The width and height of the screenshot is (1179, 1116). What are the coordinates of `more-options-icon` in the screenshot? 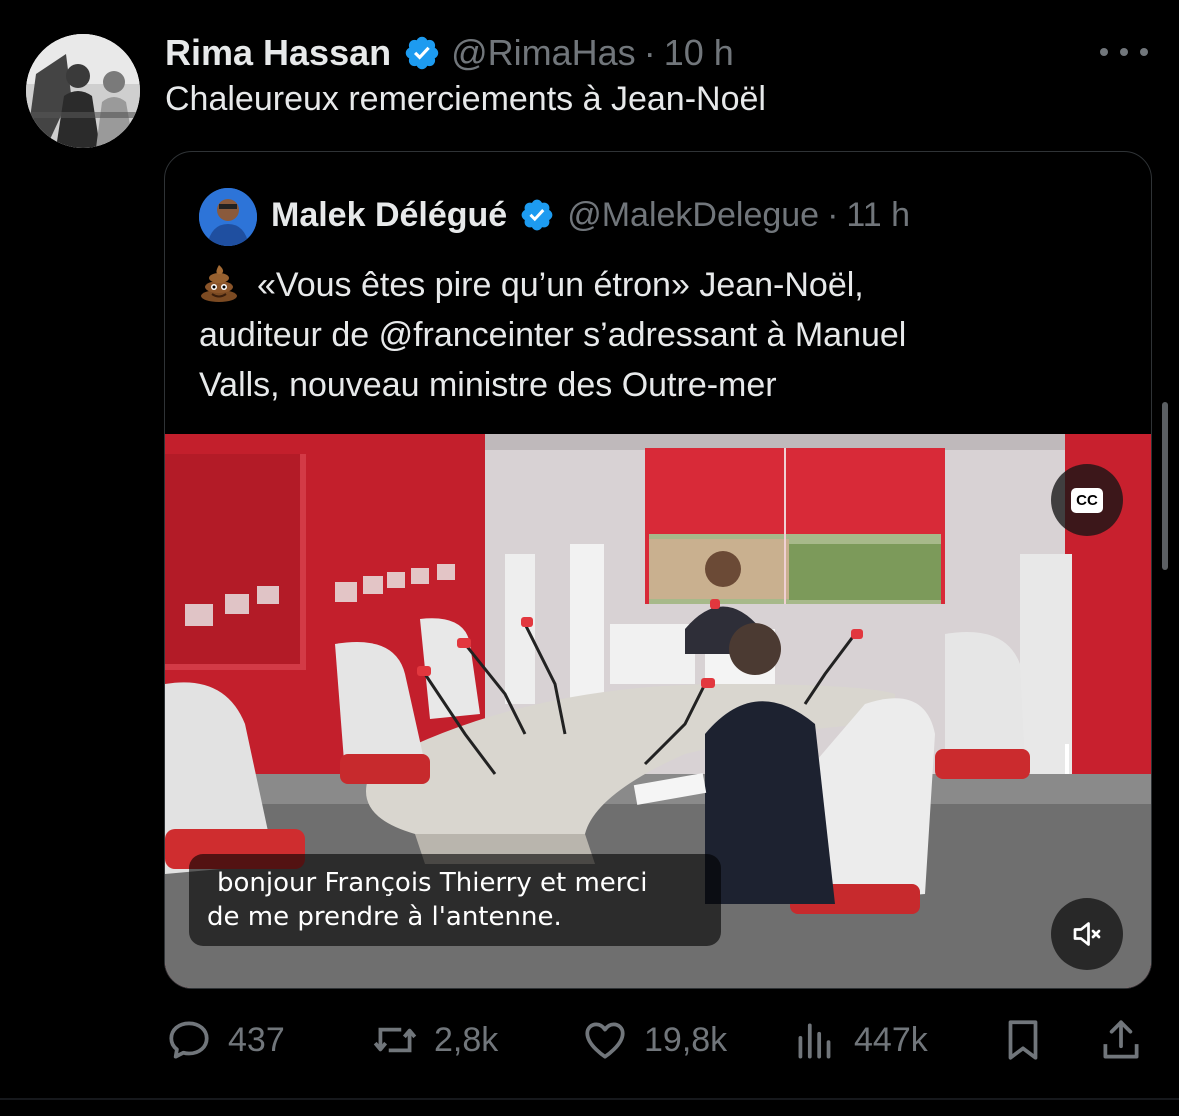 It's located at (1124, 52).